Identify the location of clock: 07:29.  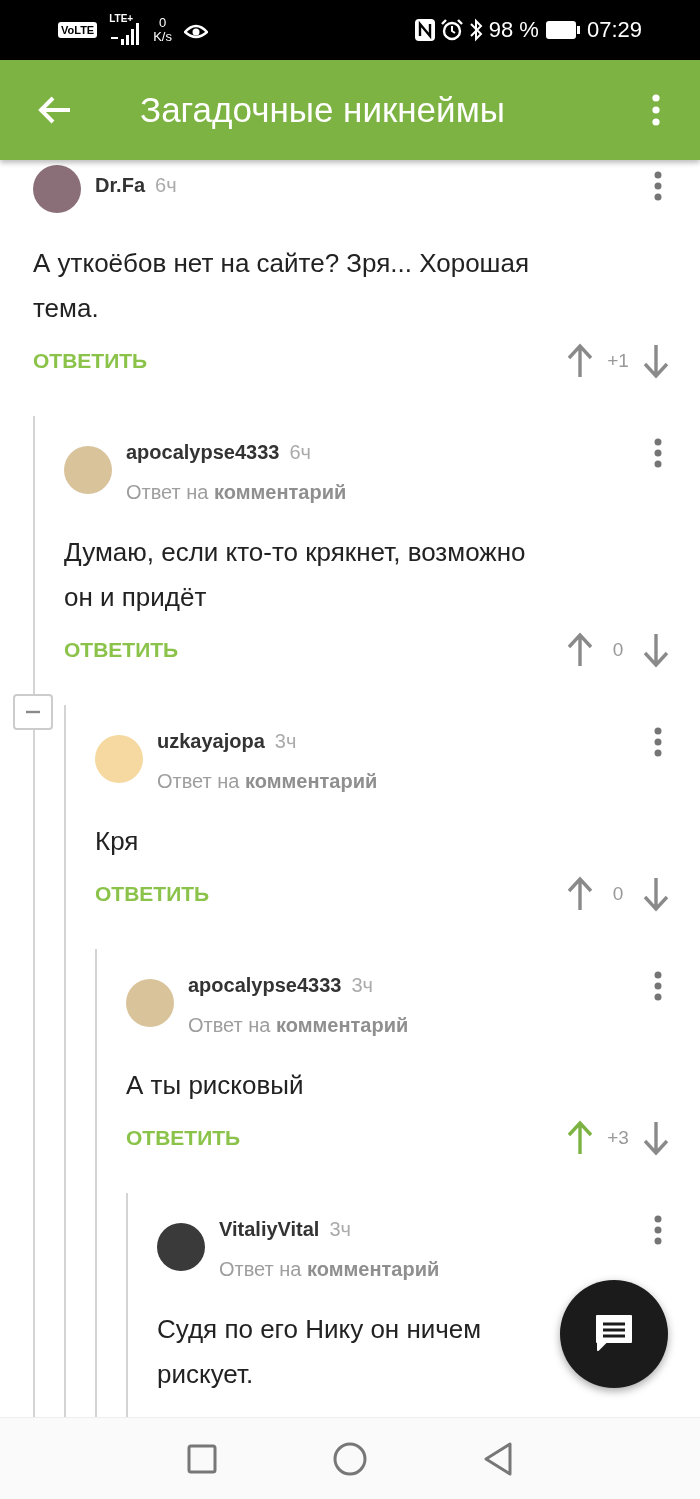
(614, 30).